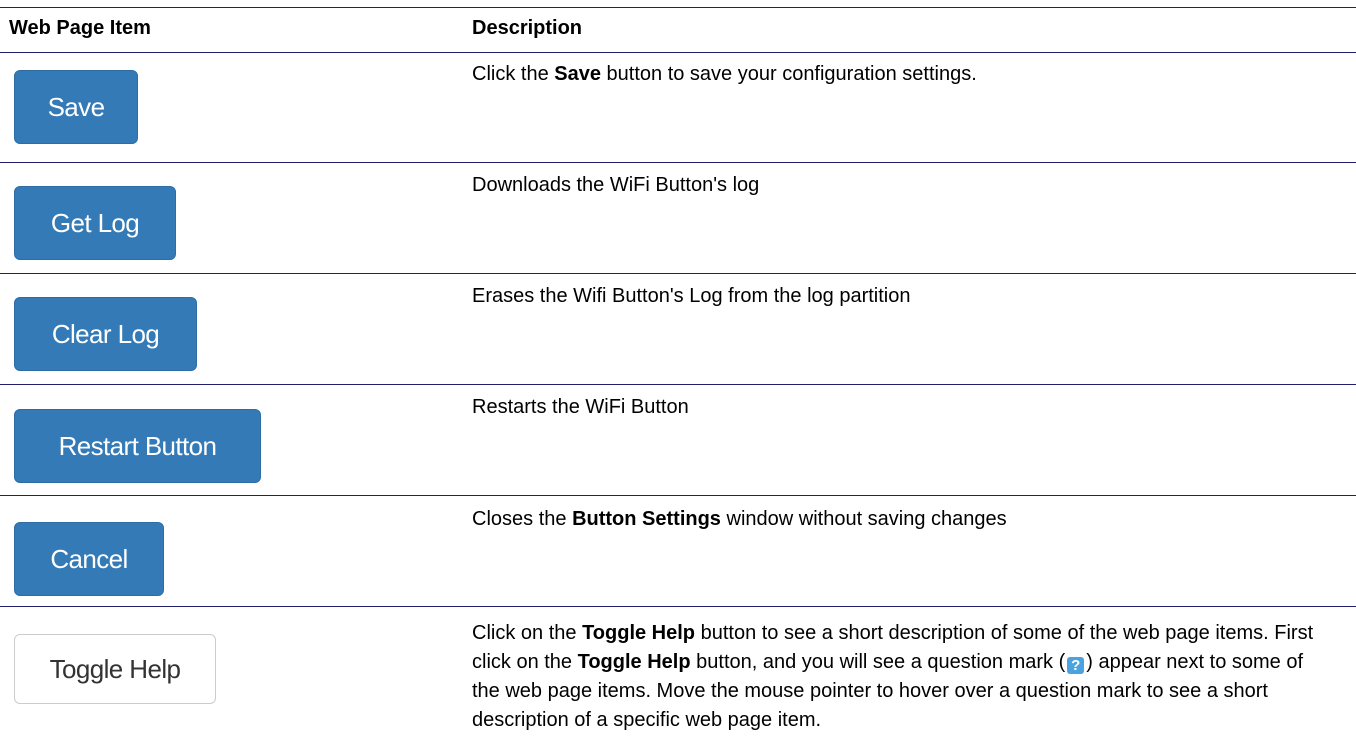 The width and height of the screenshot is (1356, 751). I want to click on header-rule, so click(678, 52).